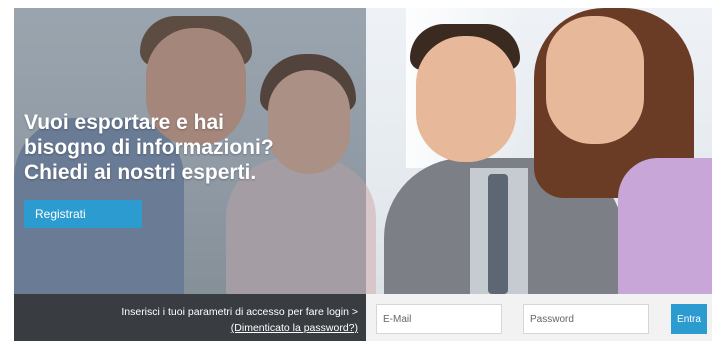 This screenshot has height=341, width=712. What do you see at coordinates (586, 319) in the screenshot?
I see `password-field` at bounding box center [586, 319].